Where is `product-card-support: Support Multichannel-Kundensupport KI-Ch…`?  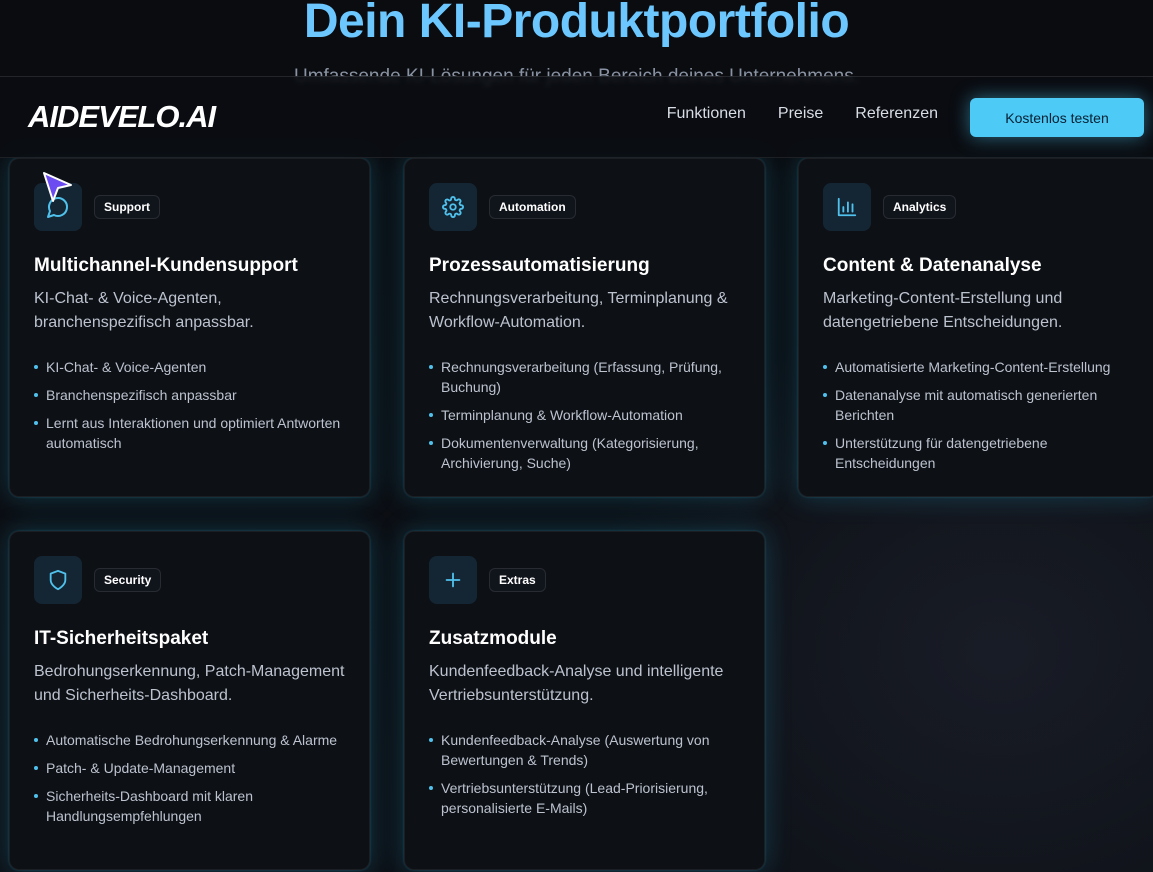
product-card-support: Support Multichannel-Kundensupport KI-Ch… is located at coordinates (189, 327).